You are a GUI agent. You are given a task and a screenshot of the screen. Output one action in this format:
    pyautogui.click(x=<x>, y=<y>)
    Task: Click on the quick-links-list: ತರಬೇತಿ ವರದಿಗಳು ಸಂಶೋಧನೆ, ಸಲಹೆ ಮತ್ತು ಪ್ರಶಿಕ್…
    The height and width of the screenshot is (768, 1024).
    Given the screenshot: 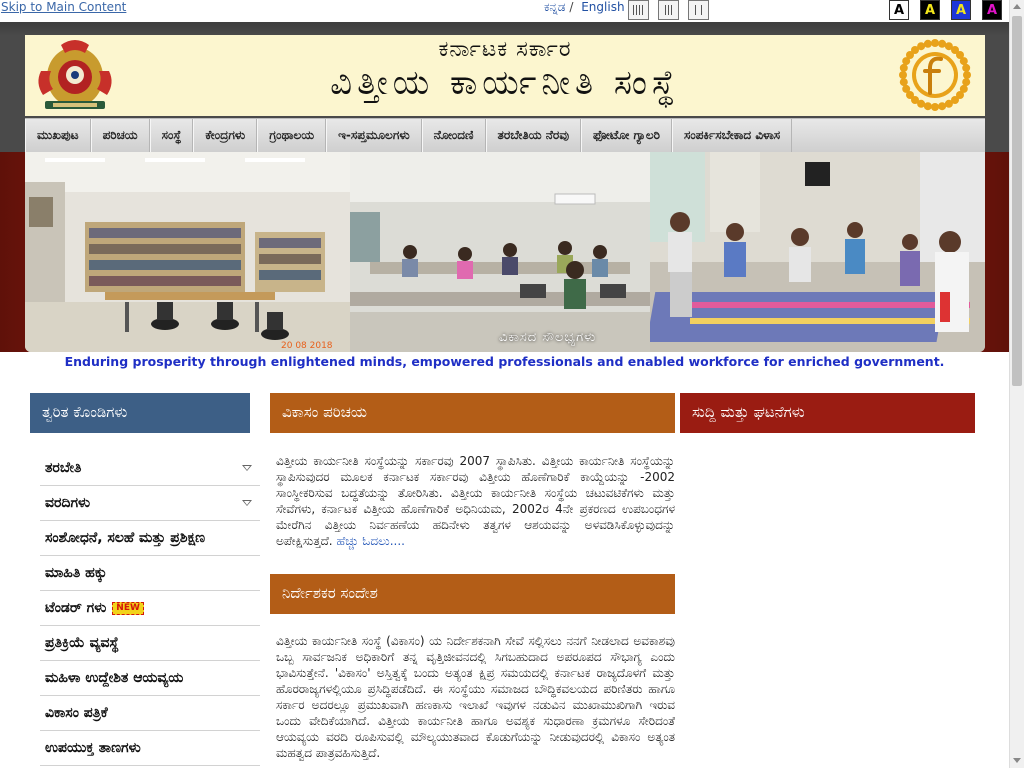 What is the action you would take?
    pyautogui.click(x=150, y=608)
    